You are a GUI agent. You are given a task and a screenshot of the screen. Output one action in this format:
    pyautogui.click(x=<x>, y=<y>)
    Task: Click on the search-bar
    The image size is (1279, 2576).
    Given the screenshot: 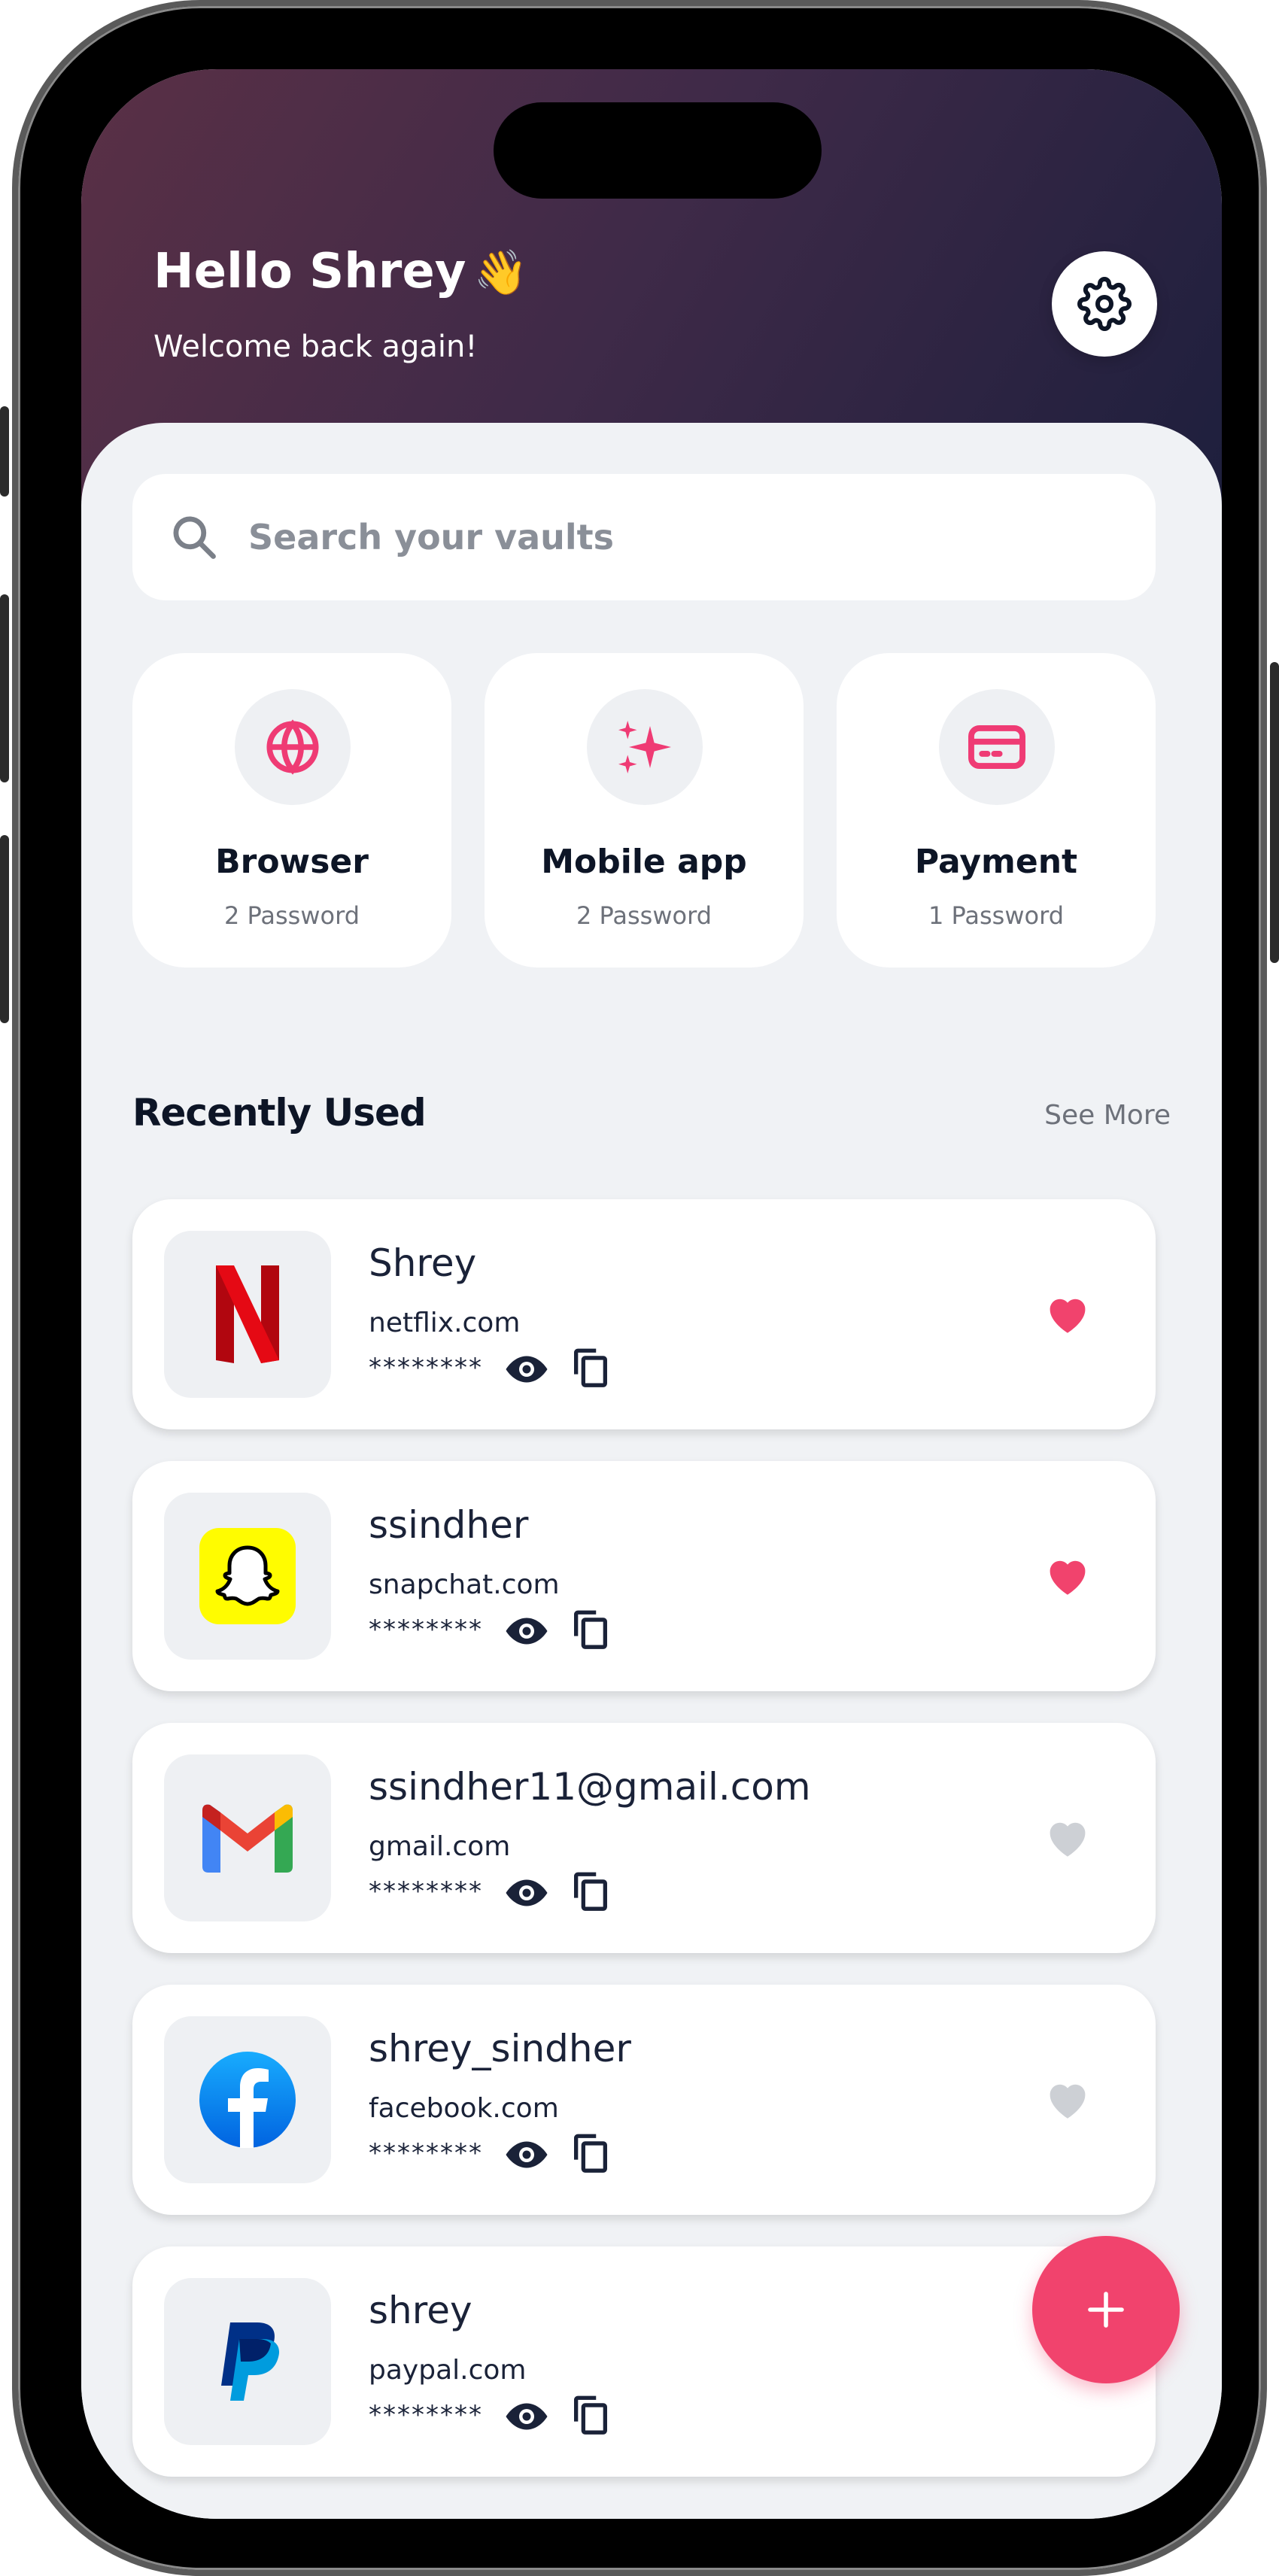 What is the action you would take?
    pyautogui.click(x=644, y=537)
    